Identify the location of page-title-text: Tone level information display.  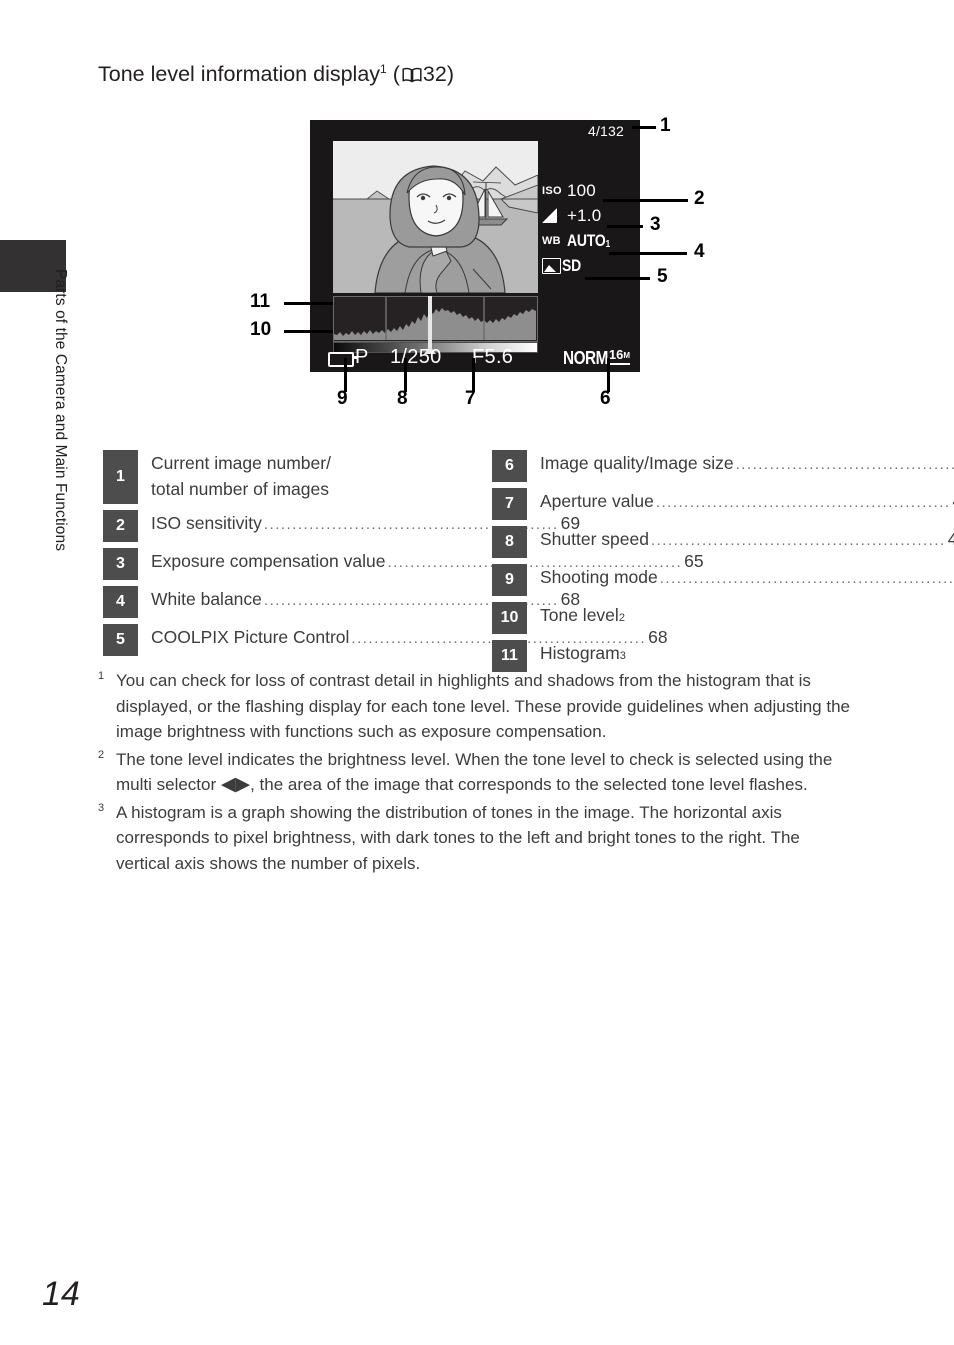
(239, 74).